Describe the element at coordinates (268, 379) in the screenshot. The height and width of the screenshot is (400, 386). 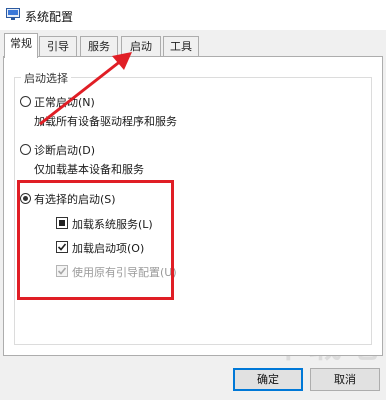
I see `ok-button: 确定` at that location.